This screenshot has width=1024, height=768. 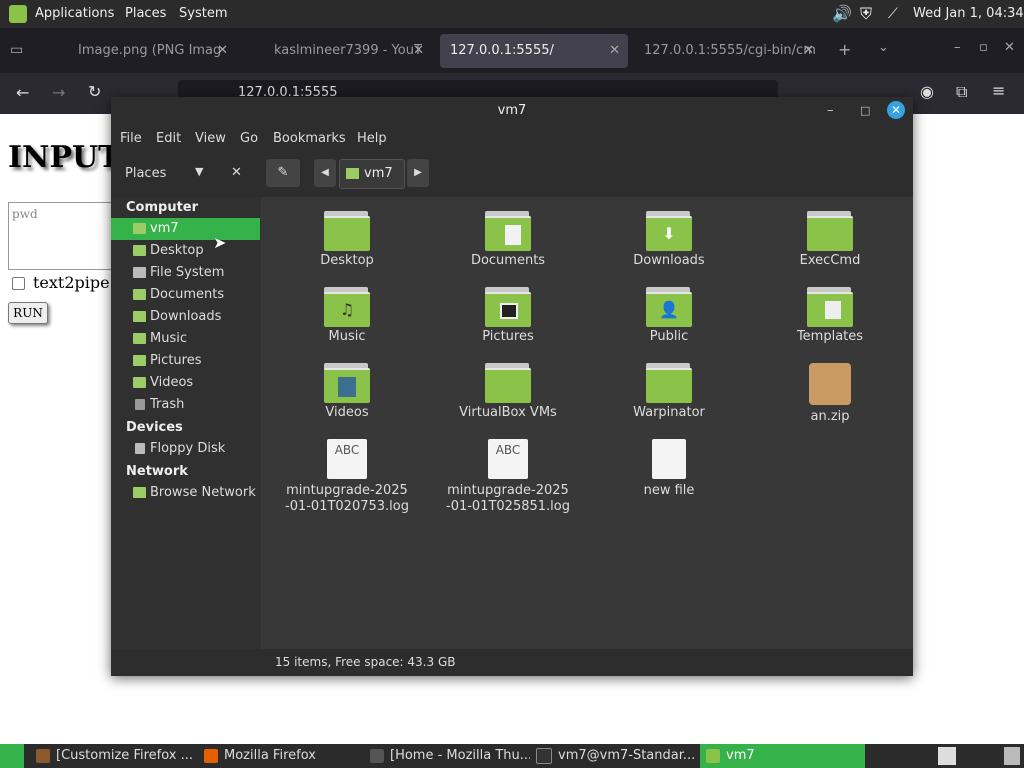 I want to click on system-menu: System, so click(x=203, y=14).